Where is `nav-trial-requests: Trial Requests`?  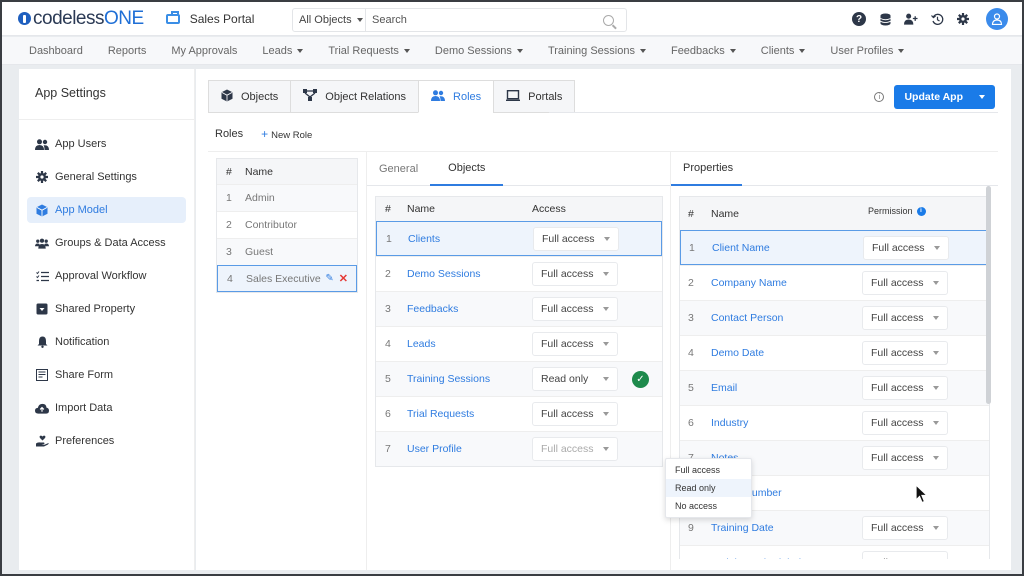
nav-trial-requests: Trial Requests is located at coordinates (369, 51).